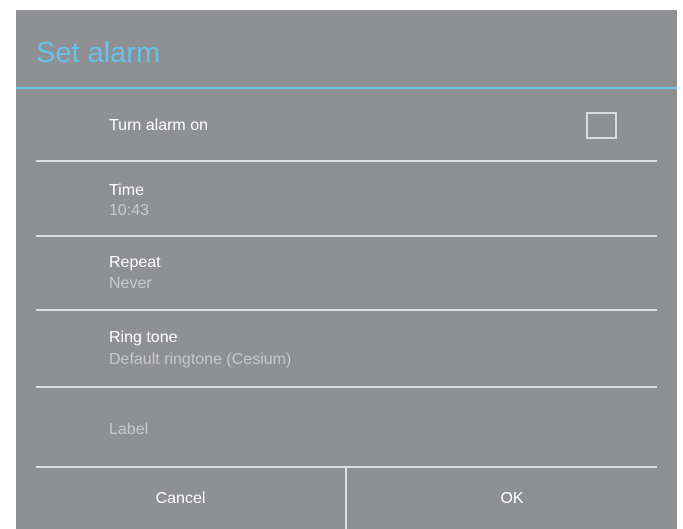 This screenshot has height=529, width=683. I want to click on alarm-on-checkbox, so click(601, 125).